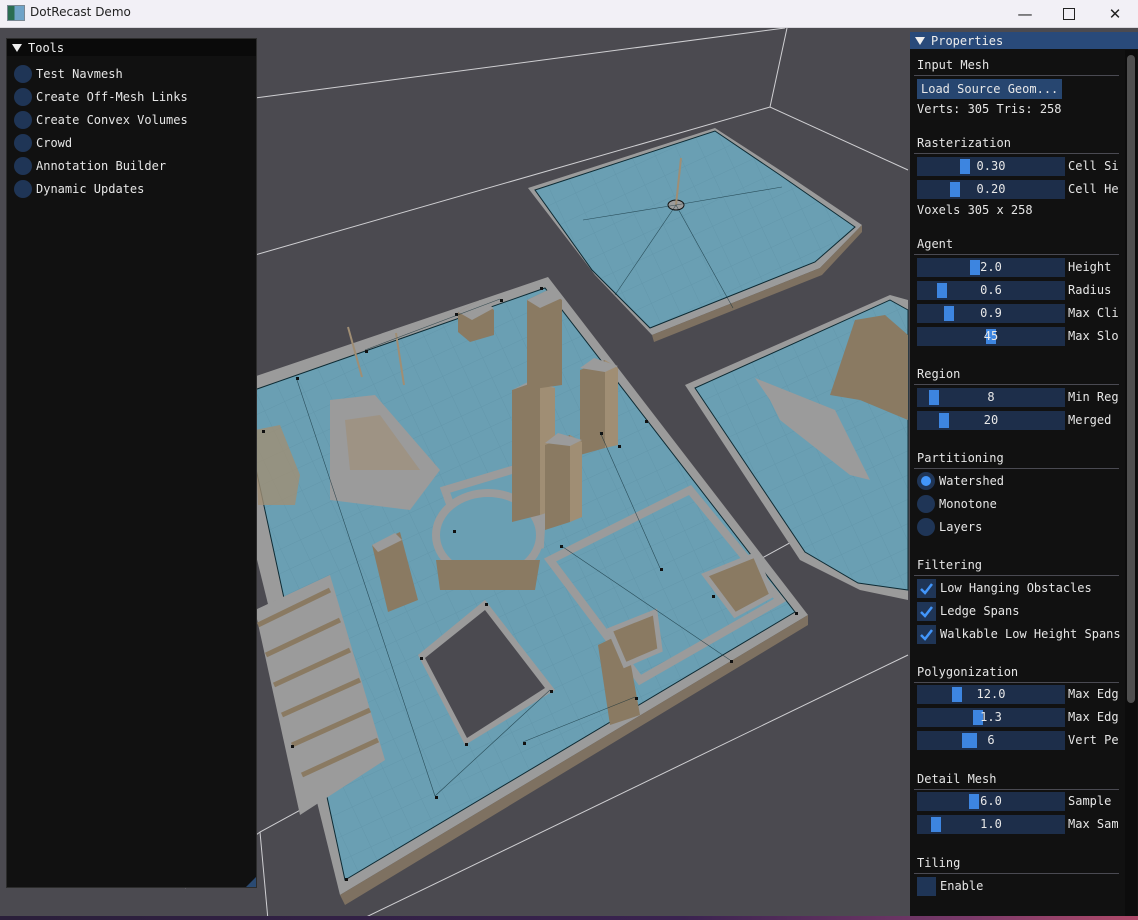 This screenshot has width=1138, height=920. What do you see at coordinates (1069, 13) in the screenshot?
I see `maximize-button` at bounding box center [1069, 13].